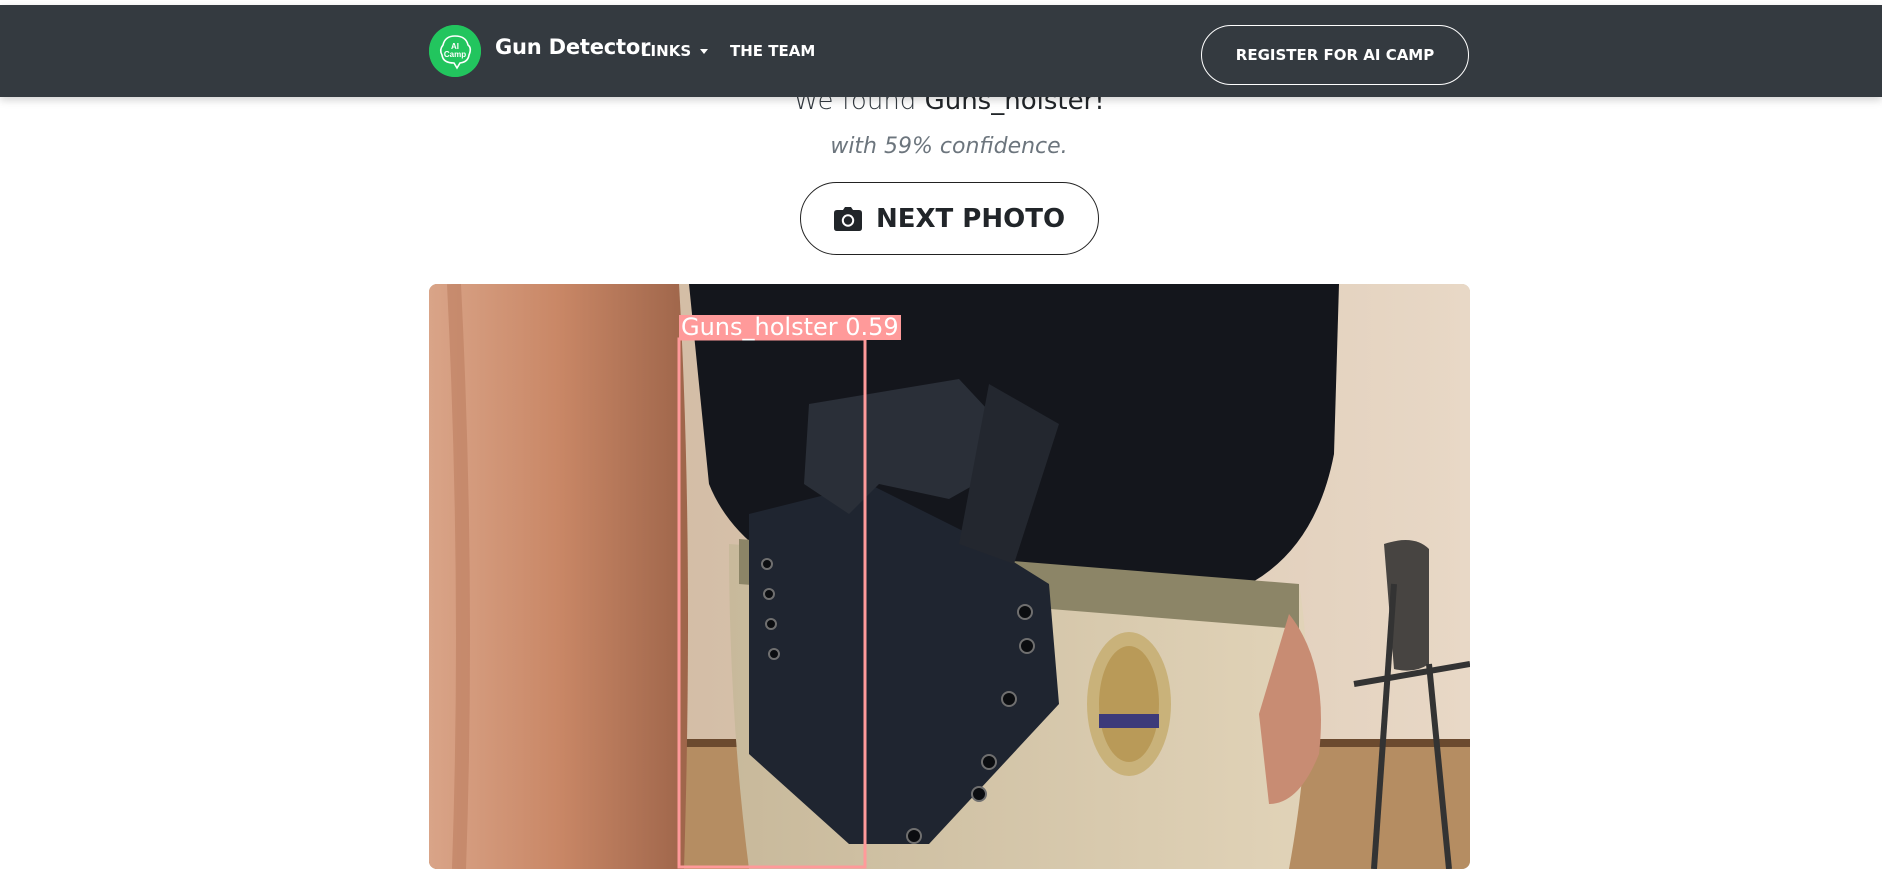  What do you see at coordinates (949, 146) in the screenshot?
I see `confidence-text: with 59% confidence.` at bounding box center [949, 146].